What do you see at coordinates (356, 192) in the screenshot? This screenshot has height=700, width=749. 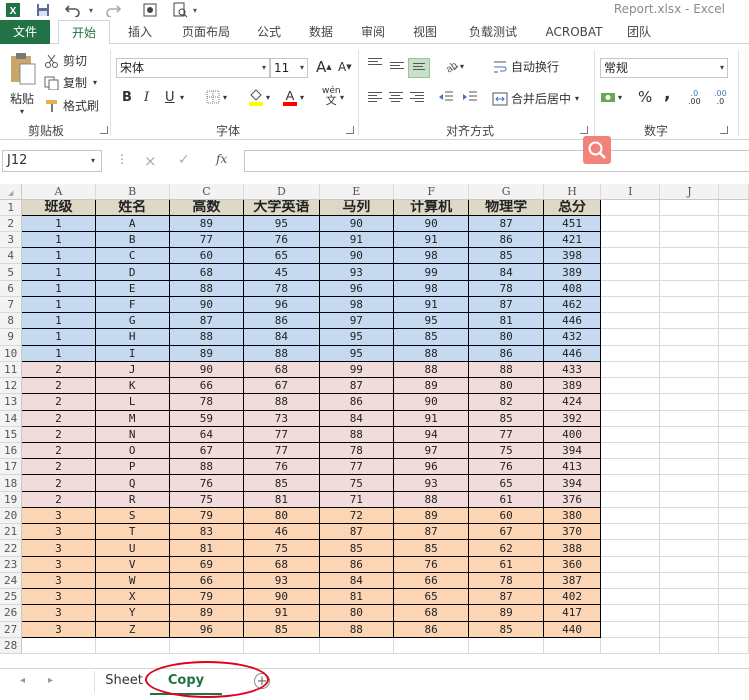 I see `column-header: E` at bounding box center [356, 192].